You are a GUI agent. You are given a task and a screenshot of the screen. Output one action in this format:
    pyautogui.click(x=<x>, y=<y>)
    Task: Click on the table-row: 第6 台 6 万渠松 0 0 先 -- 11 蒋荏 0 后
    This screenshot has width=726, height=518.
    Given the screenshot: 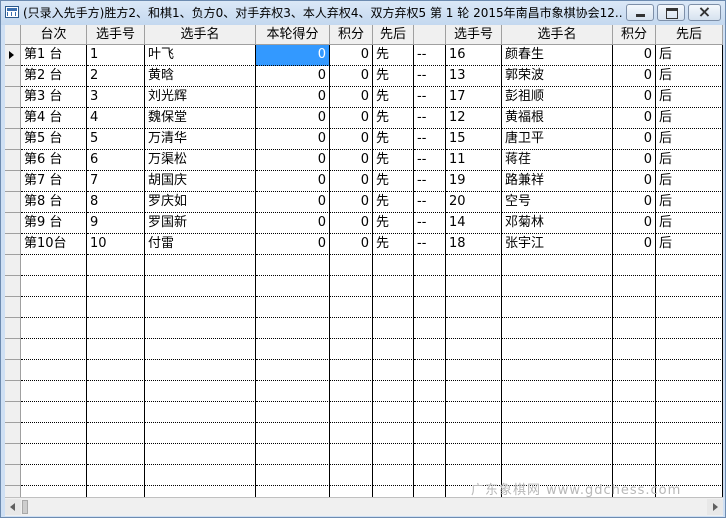 What is the action you would take?
    pyautogui.click(x=364, y=160)
    